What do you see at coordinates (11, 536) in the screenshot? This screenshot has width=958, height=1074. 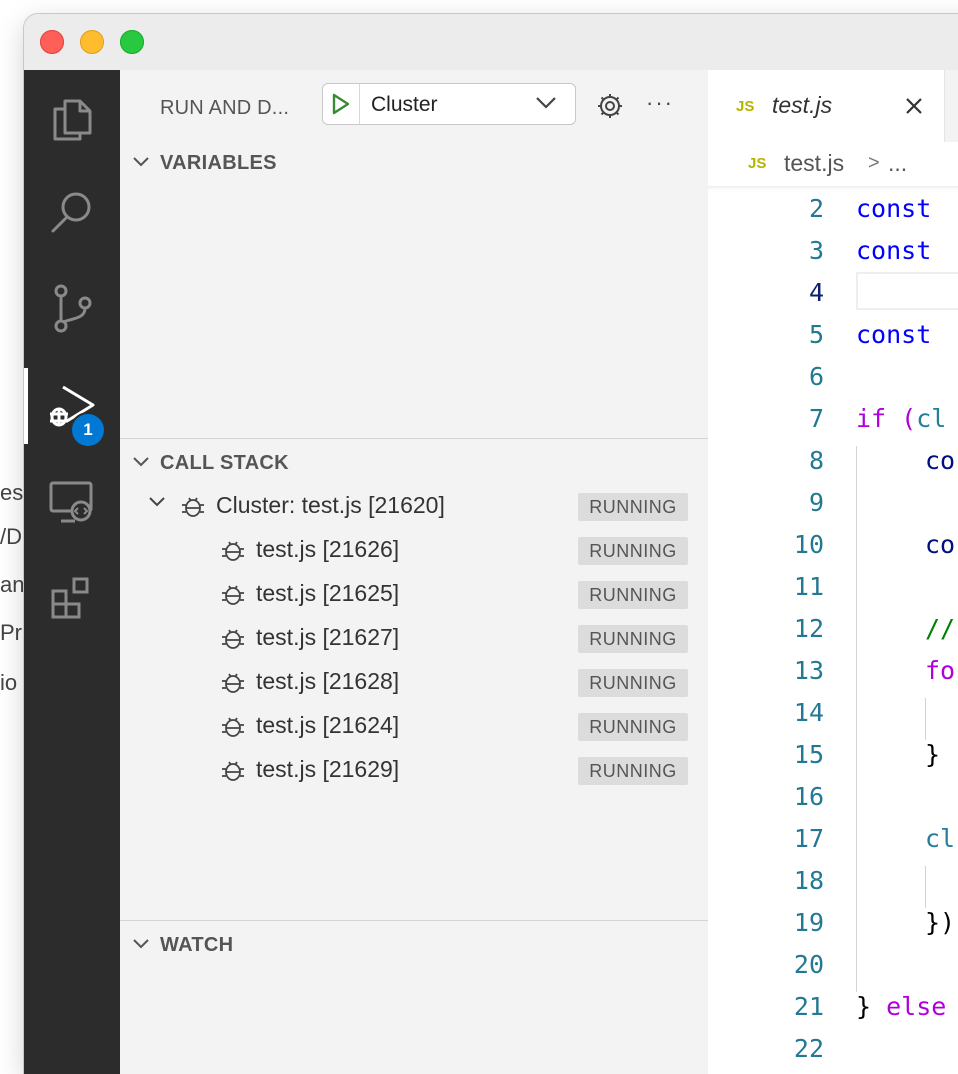 I see `background-text-fragment: /D` at bounding box center [11, 536].